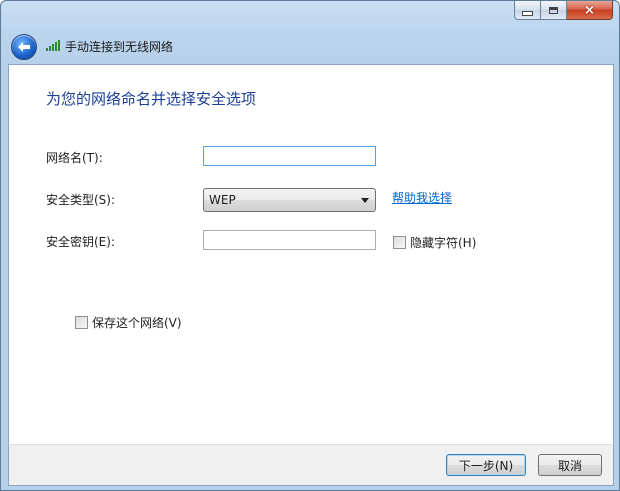 The image size is (620, 491). What do you see at coordinates (311, 465) in the screenshot?
I see `footer-bar: 下一步(N) 取消` at bounding box center [311, 465].